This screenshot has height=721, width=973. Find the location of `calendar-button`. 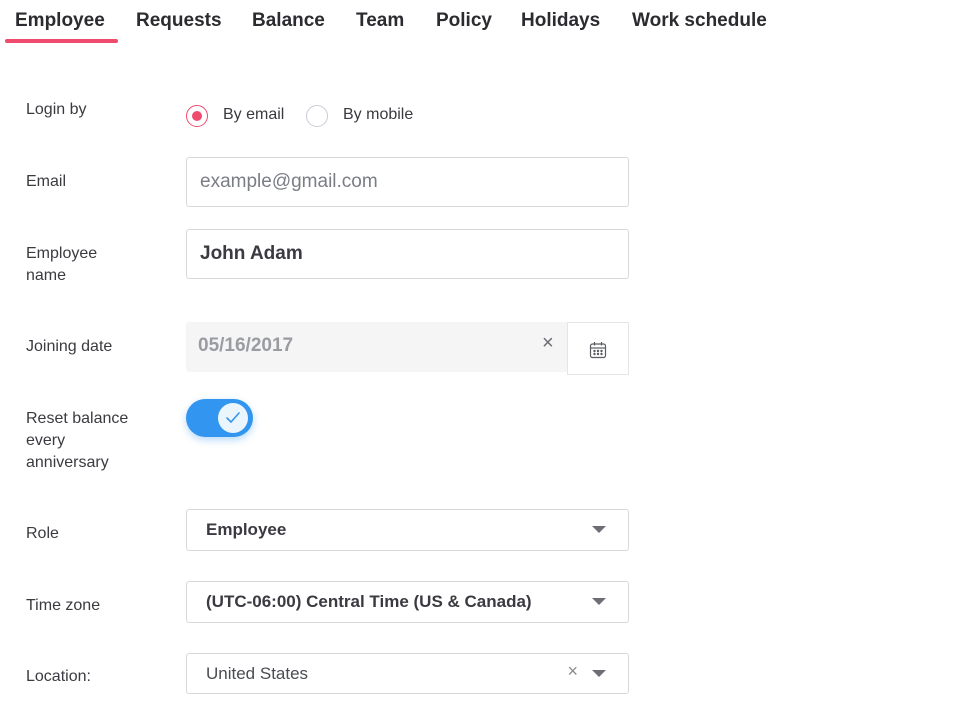

calendar-button is located at coordinates (598, 348).